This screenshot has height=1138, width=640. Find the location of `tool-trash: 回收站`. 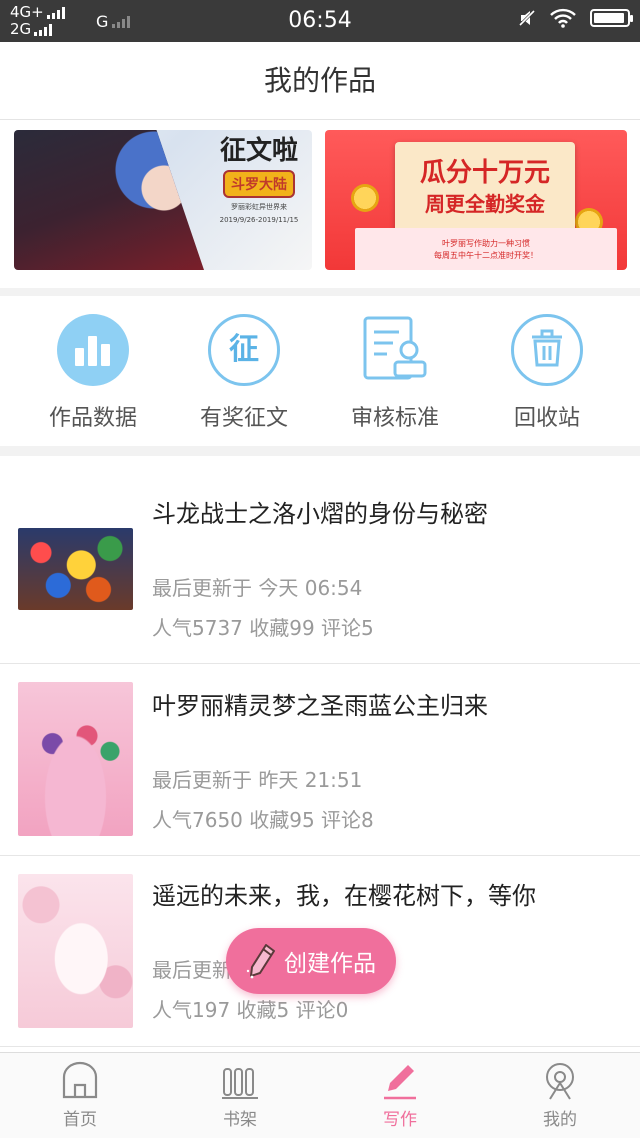

tool-trash: 回收站 is located at coordinates (547, 373).